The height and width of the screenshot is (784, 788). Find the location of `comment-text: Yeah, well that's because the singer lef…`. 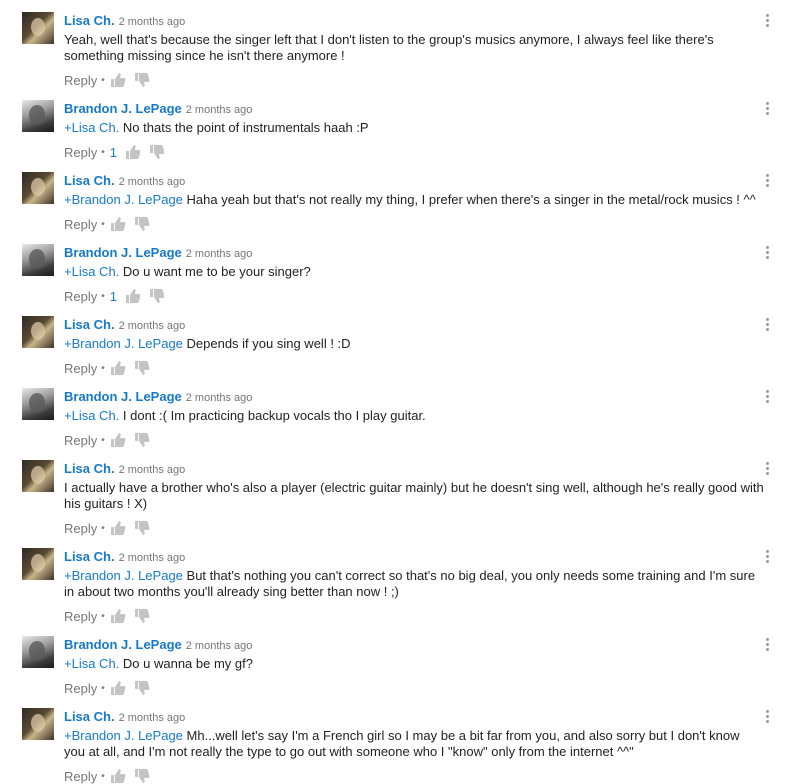

comment-text: Yeah, well that's because the singer lef… is located at coordinates (414, 48).